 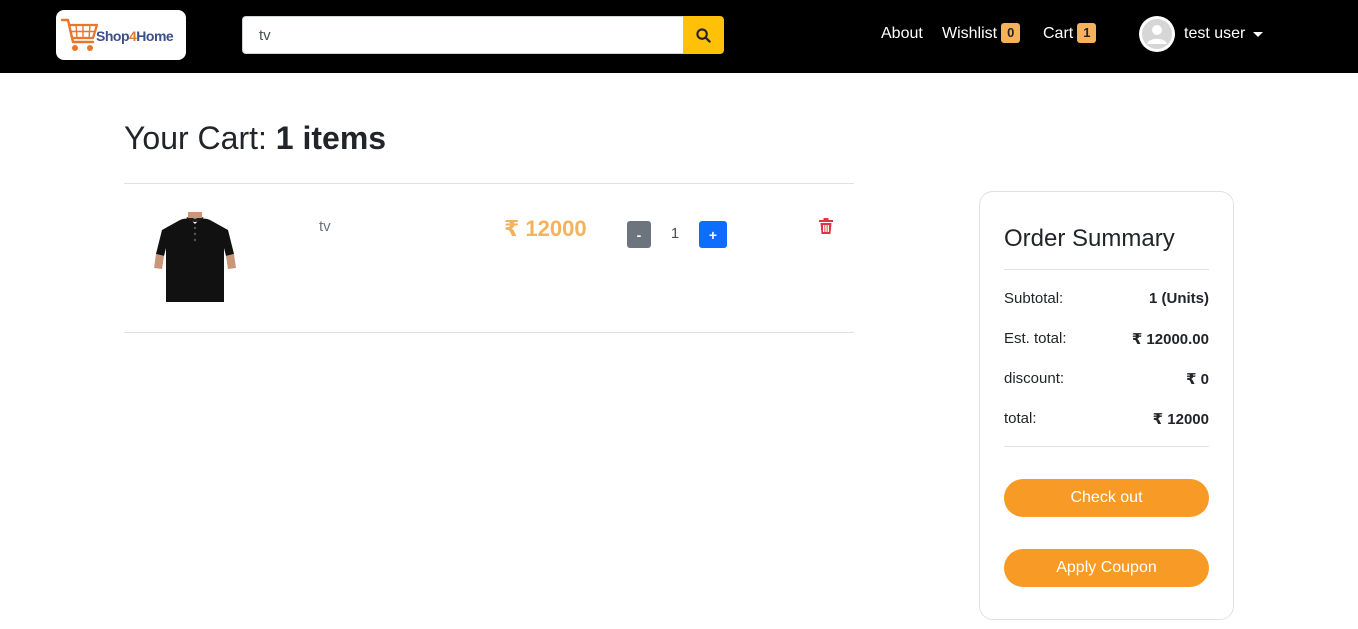 I want to click on search-input, so click(x=462, y=35).